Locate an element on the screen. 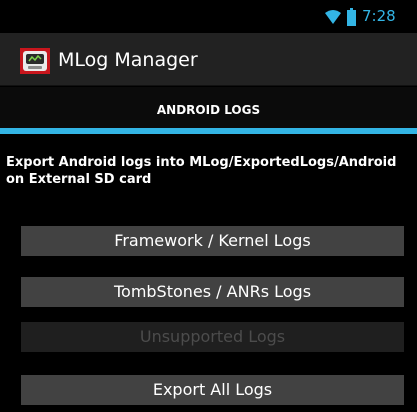  tab-label: ANDROID LOGS is located at coordinates (208, 110).